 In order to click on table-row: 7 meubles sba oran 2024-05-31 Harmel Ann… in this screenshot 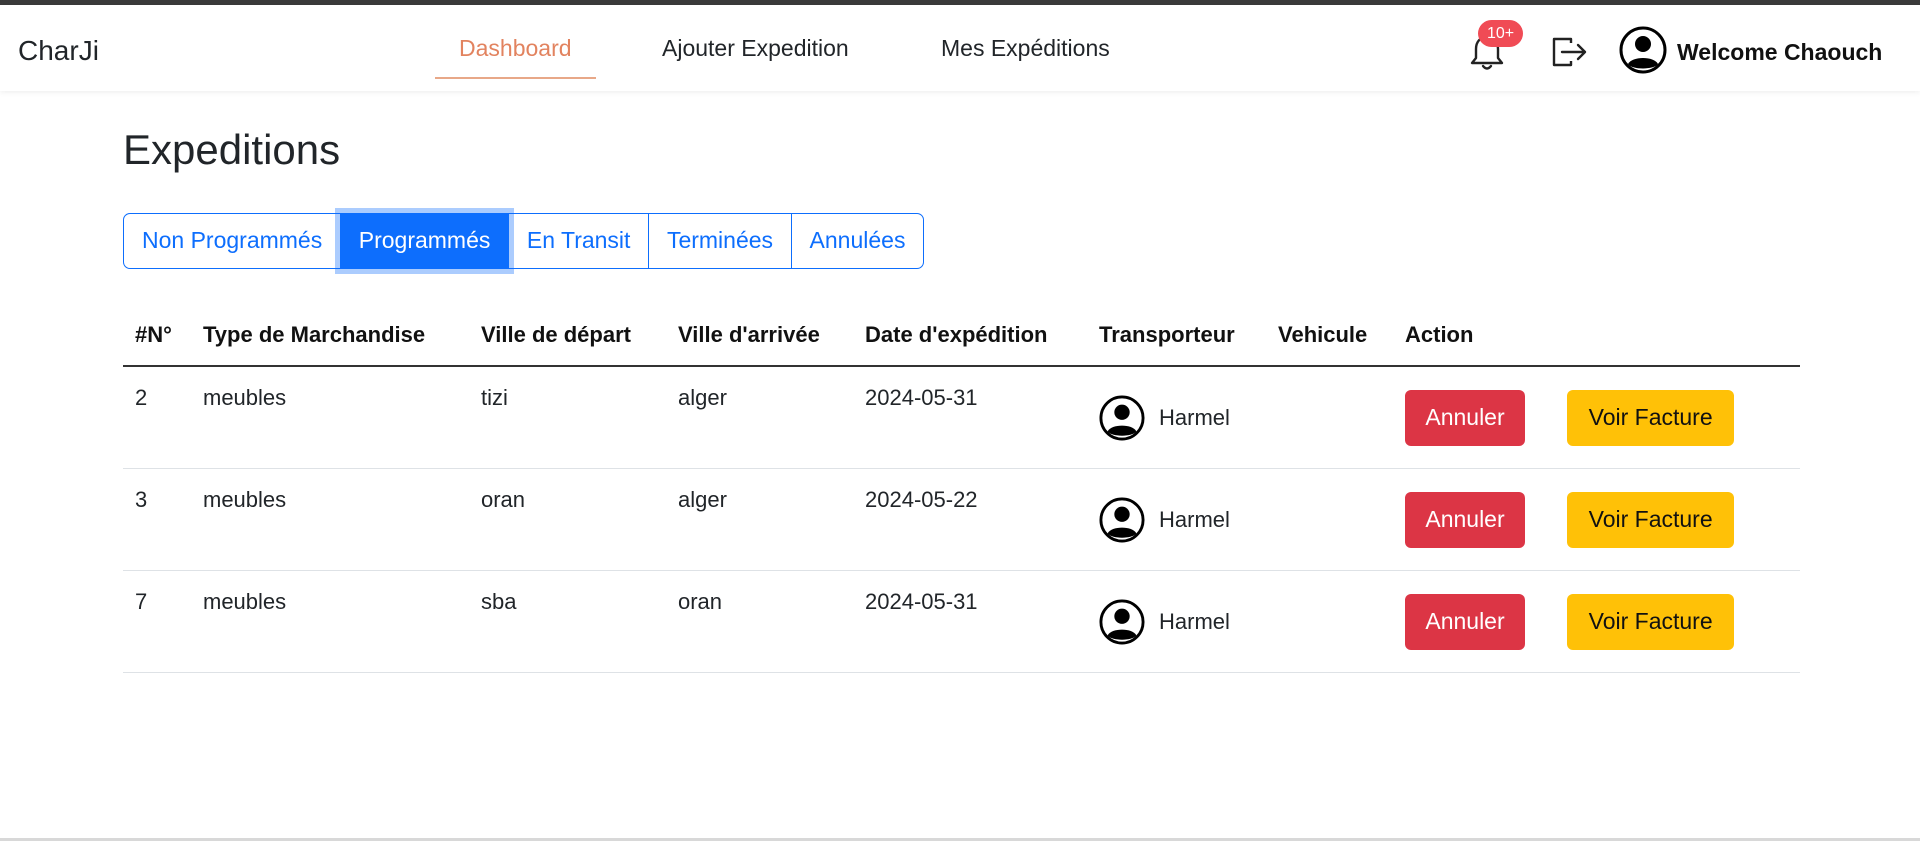, I will do `click(961, 621)`.